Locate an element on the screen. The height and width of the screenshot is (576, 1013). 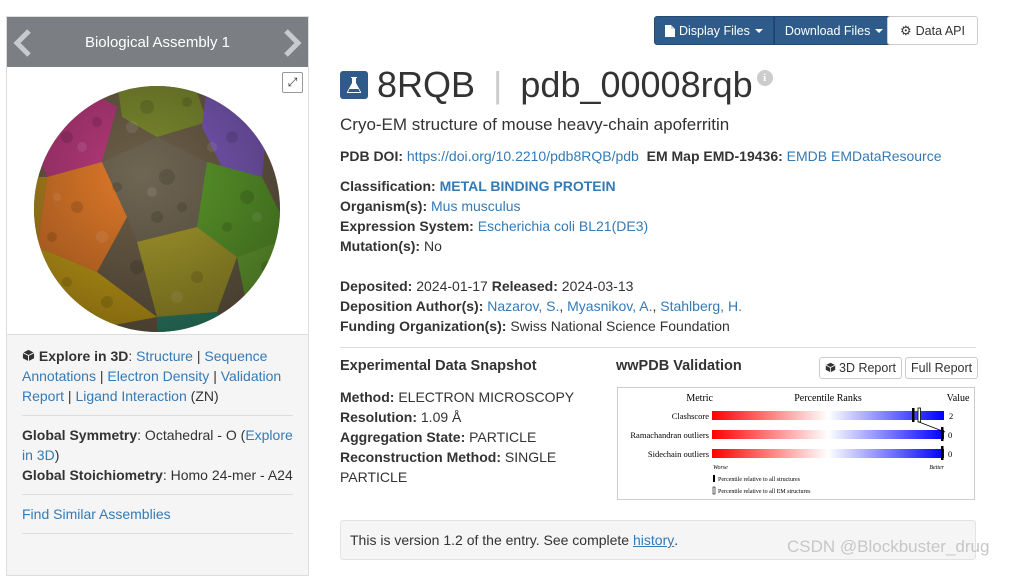
clashscore-bar is located at coordinates (828, 415).